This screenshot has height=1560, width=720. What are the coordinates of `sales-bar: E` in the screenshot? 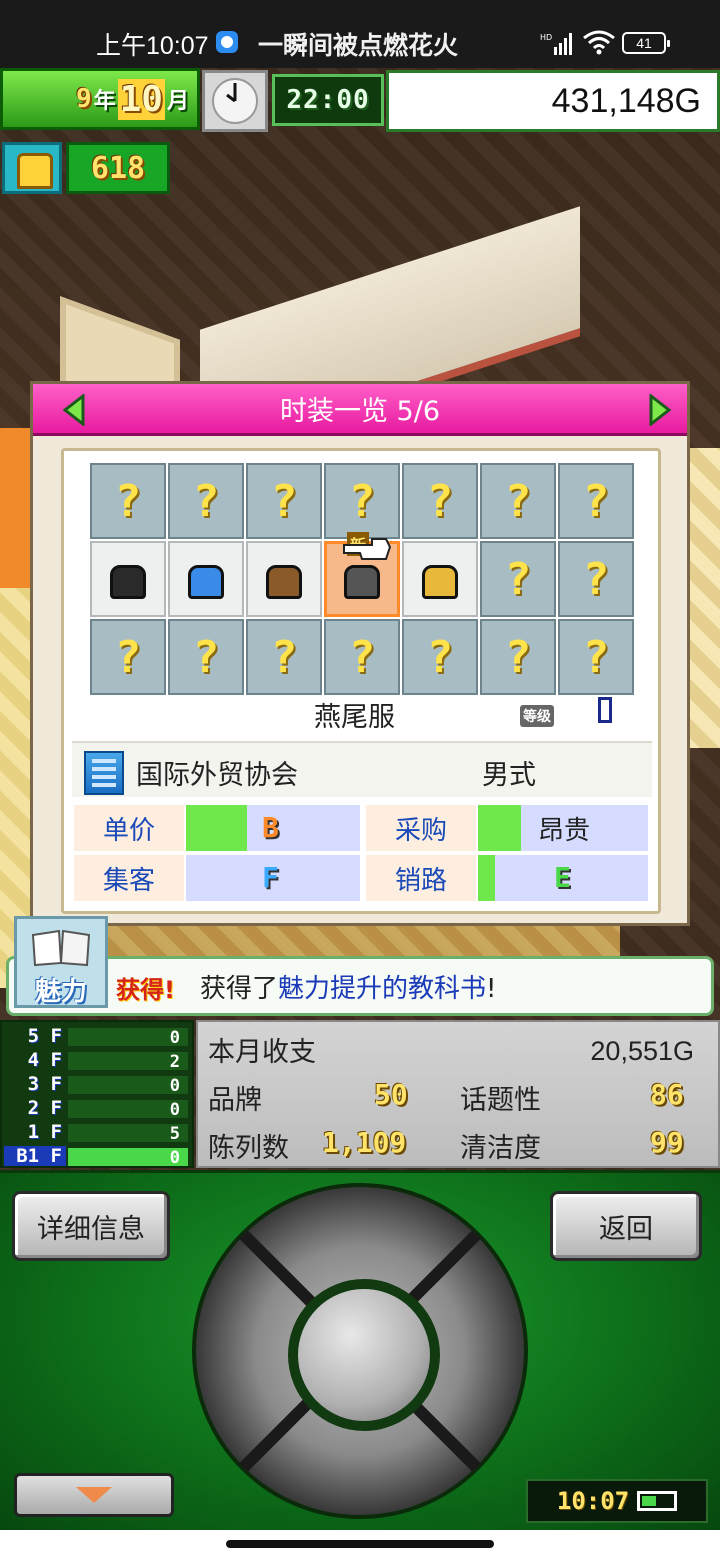 It's located at (563, 878).